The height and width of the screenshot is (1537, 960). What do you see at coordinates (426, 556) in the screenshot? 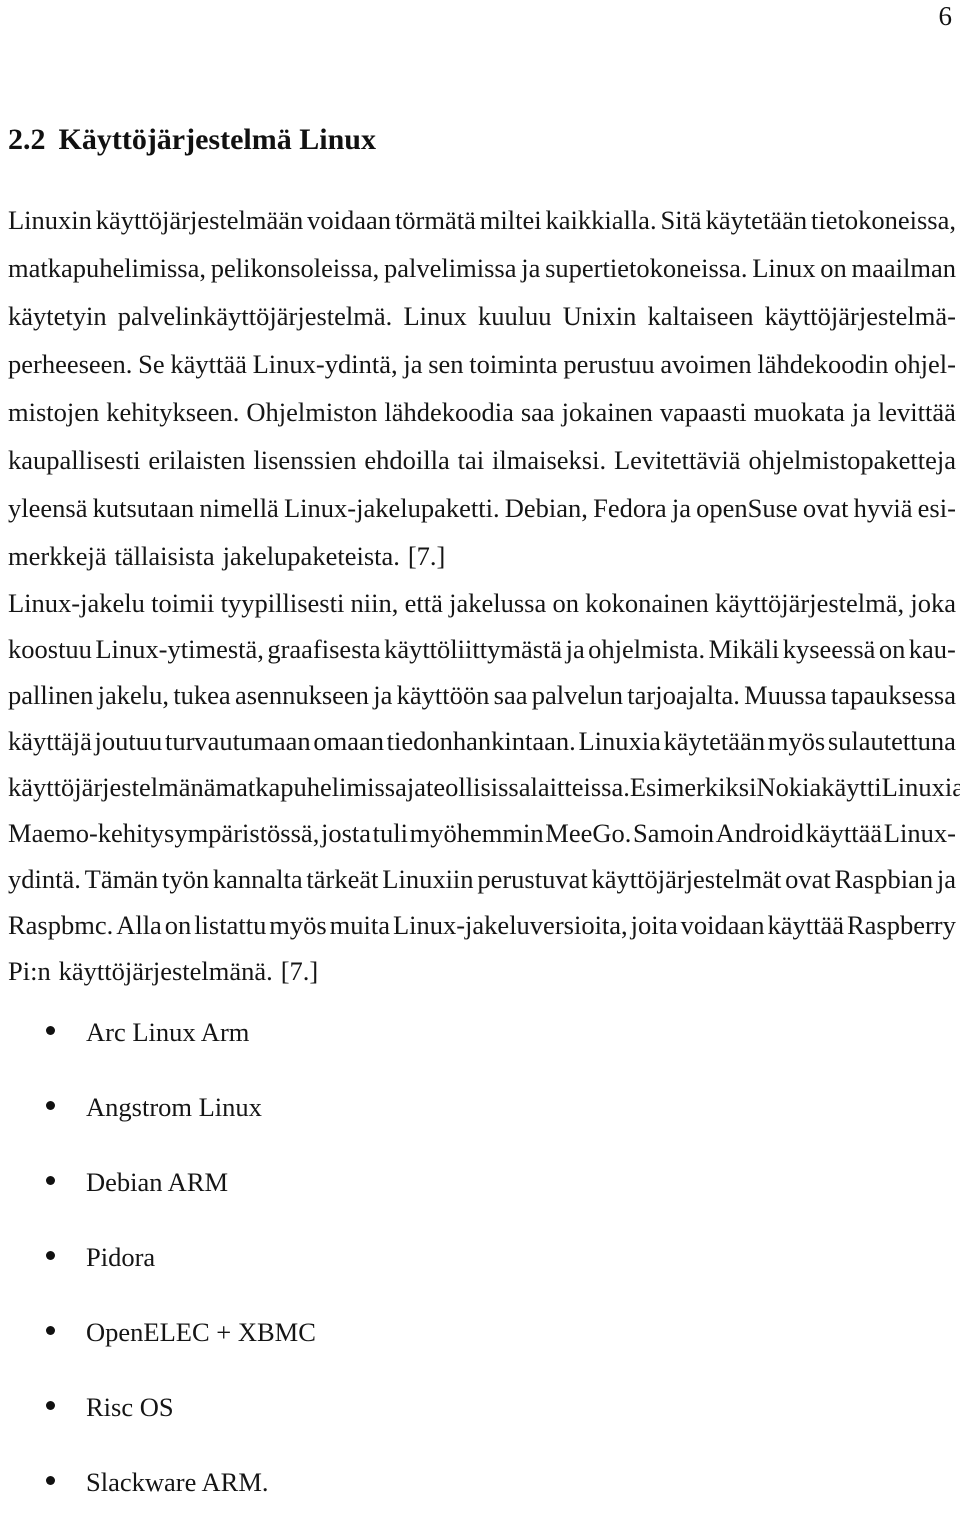
I see `word: [7.]` at bounding box center [426, 556].